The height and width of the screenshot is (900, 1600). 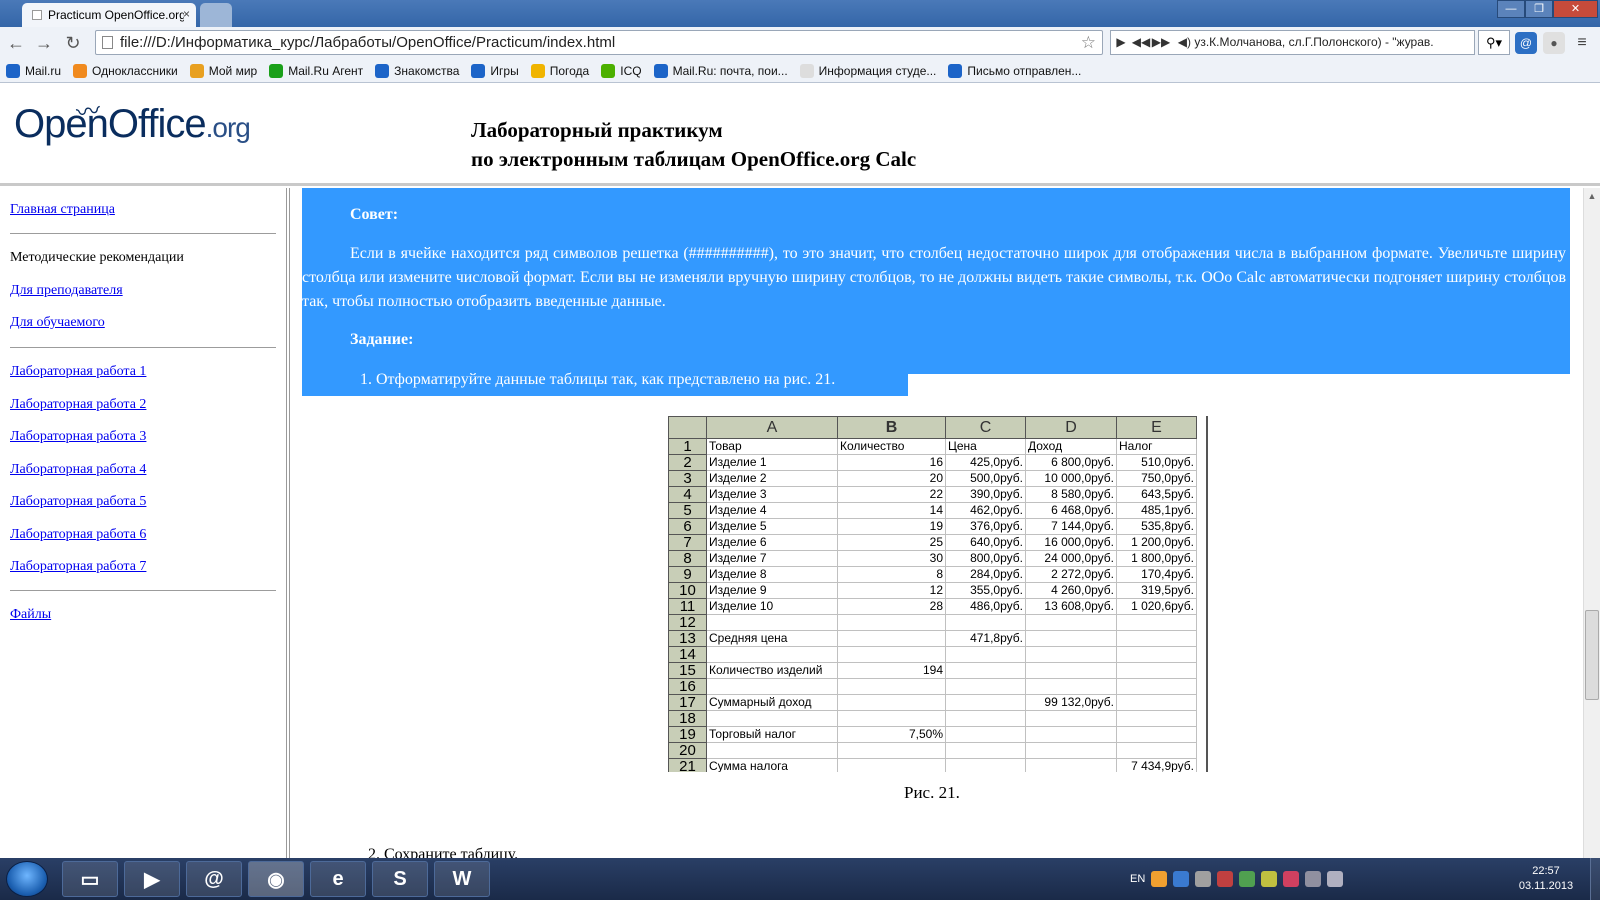 I want to click on table-row: 15 Количество изделий 194, so click(x=932, y=670).